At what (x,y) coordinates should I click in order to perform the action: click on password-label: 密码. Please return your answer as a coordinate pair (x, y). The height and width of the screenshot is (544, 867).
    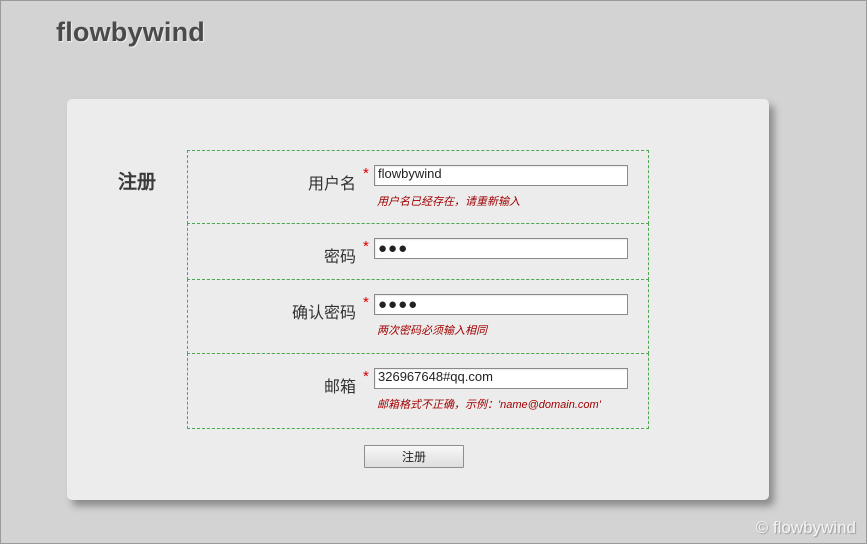
    Looking at the image, I should click on (339, 257).